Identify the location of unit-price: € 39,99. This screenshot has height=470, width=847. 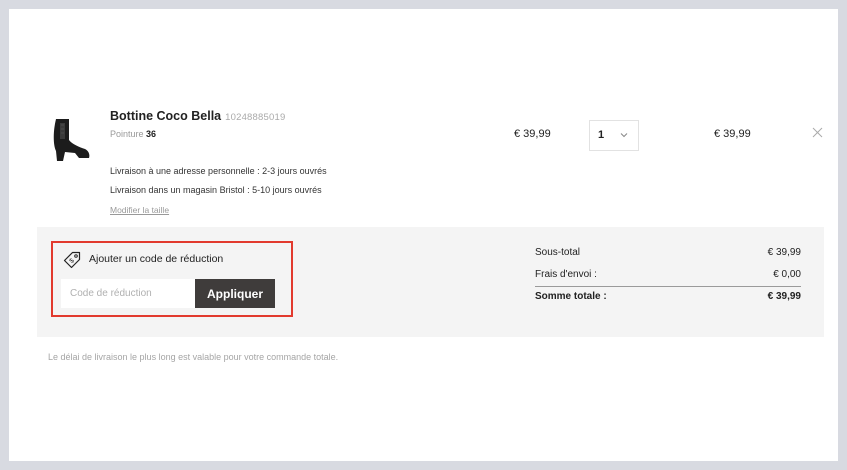
(532, 134).